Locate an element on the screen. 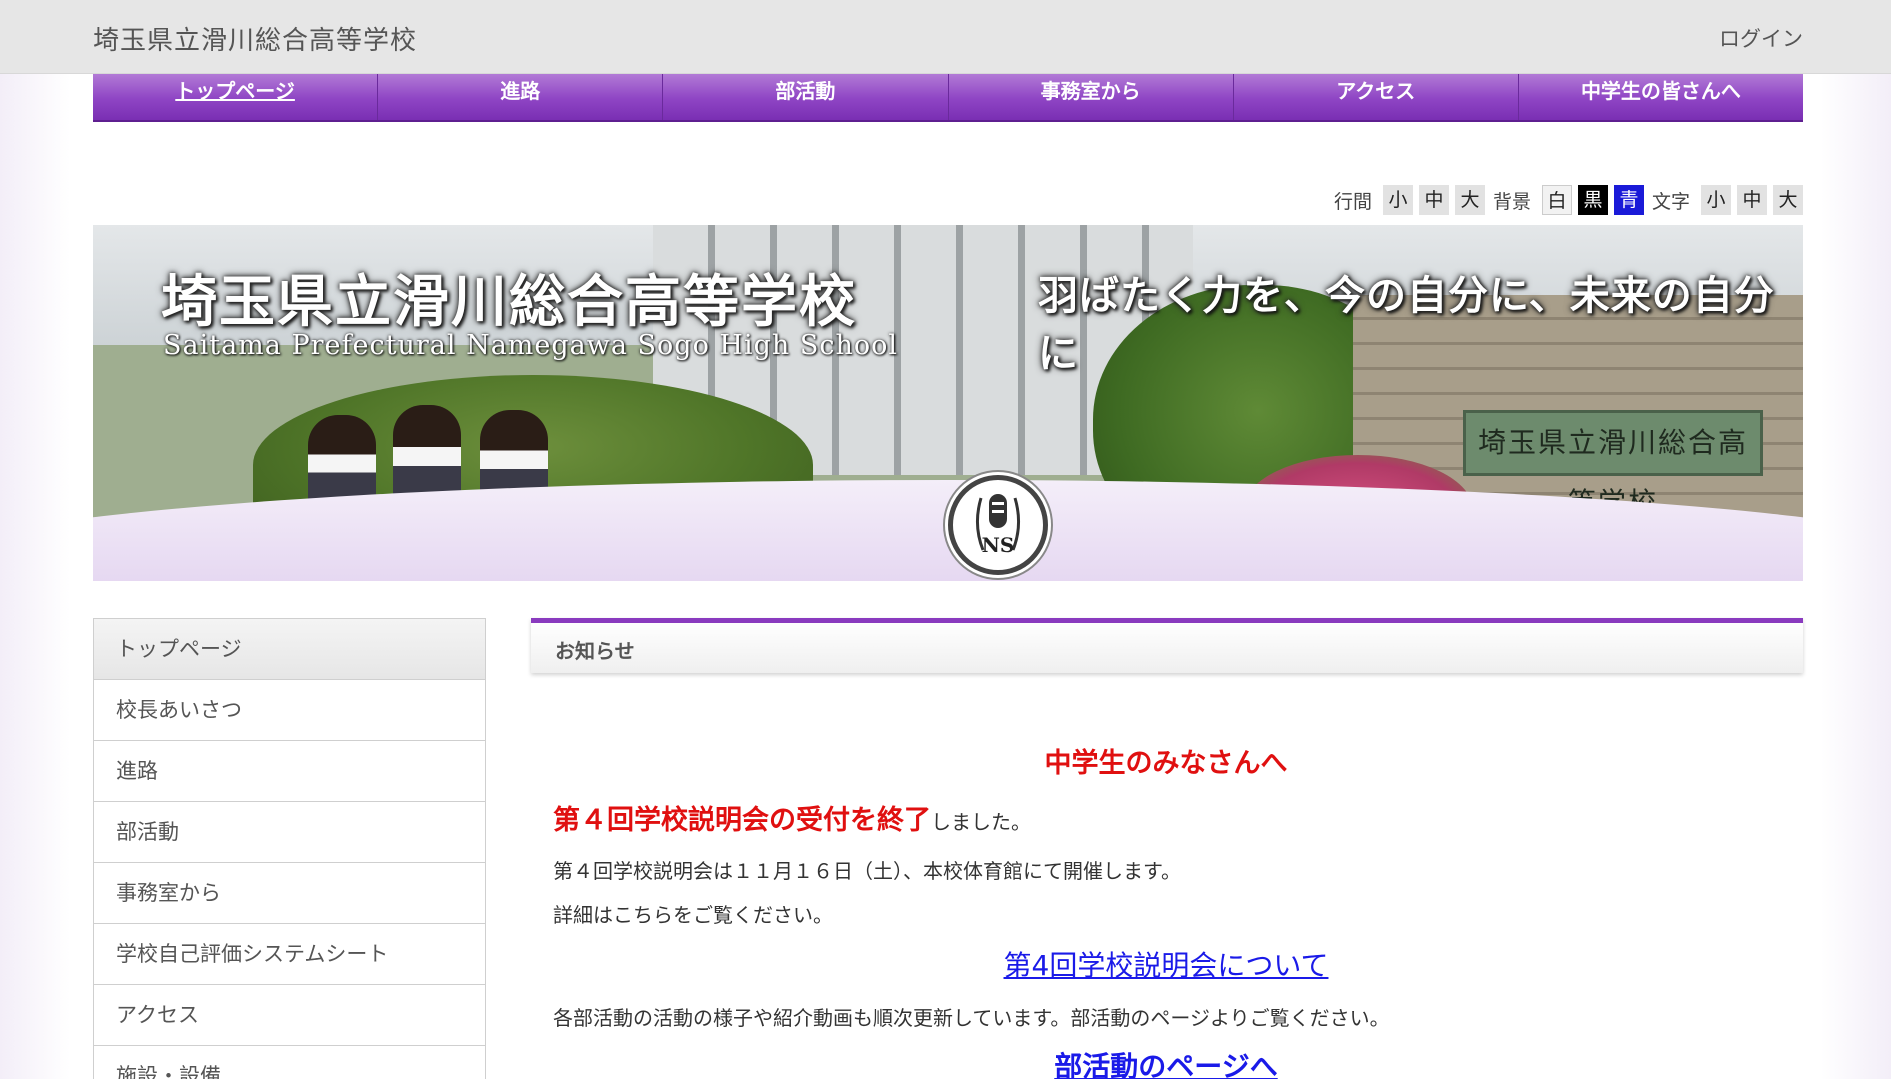  text-size-medium-button: 中 is located at coordinates (1752, 200).